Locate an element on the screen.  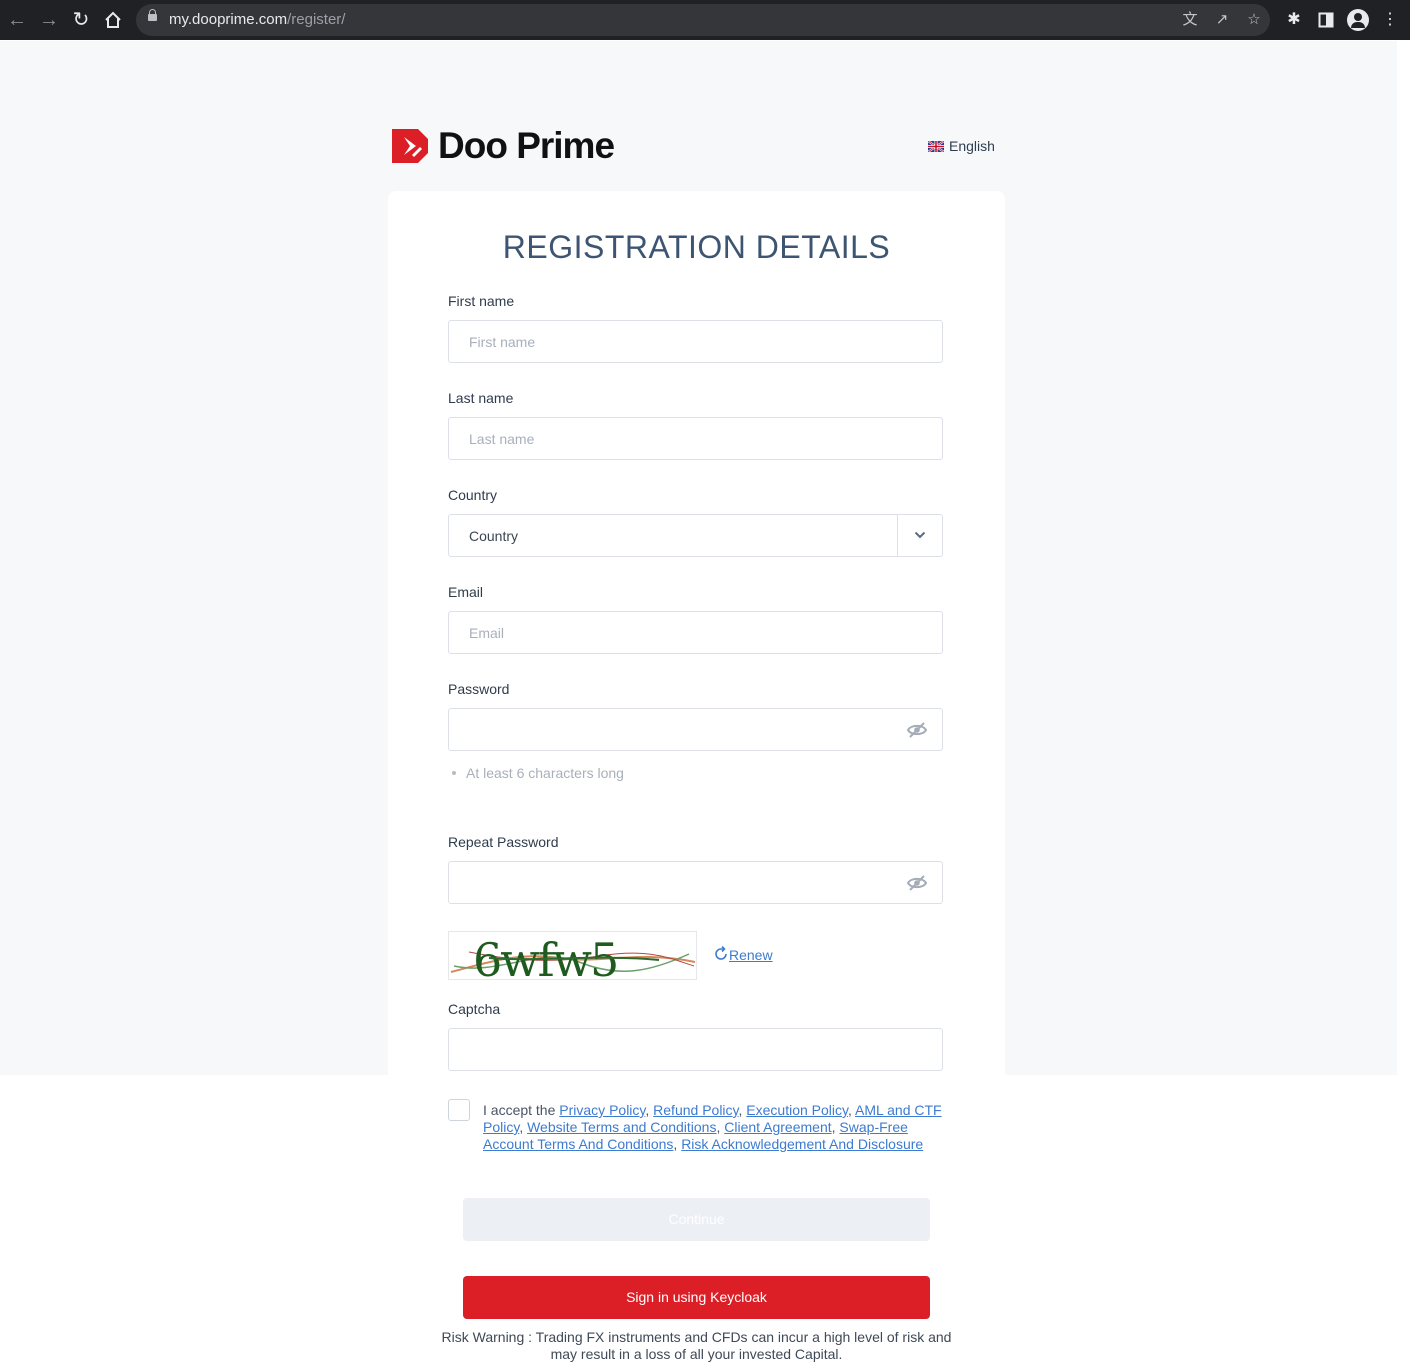
brand-name: Doo Prime is located at coordinates (526, 145).